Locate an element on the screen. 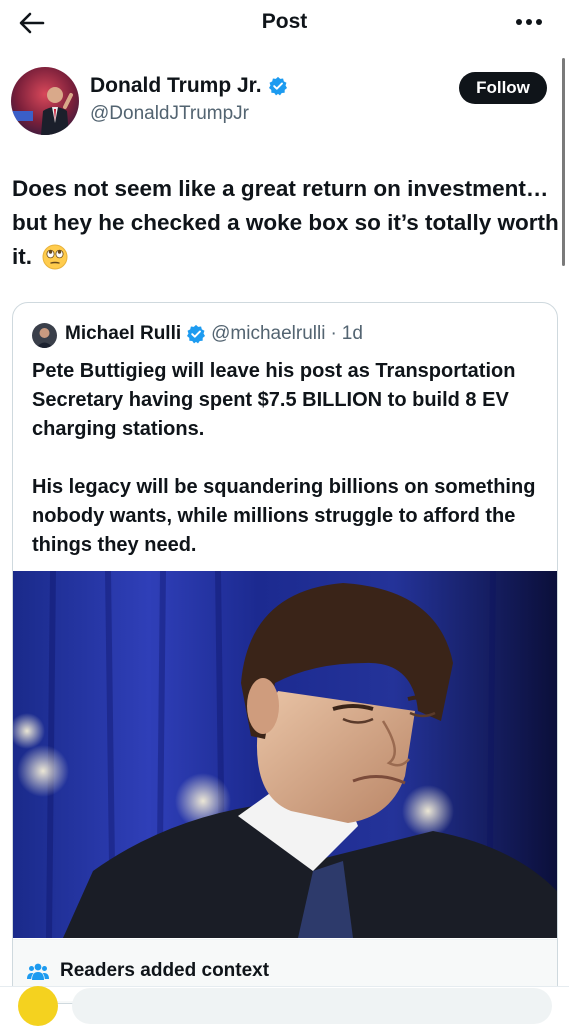 The image size is (569, 1026). page-title: Post is located at coordinates (284, 21).